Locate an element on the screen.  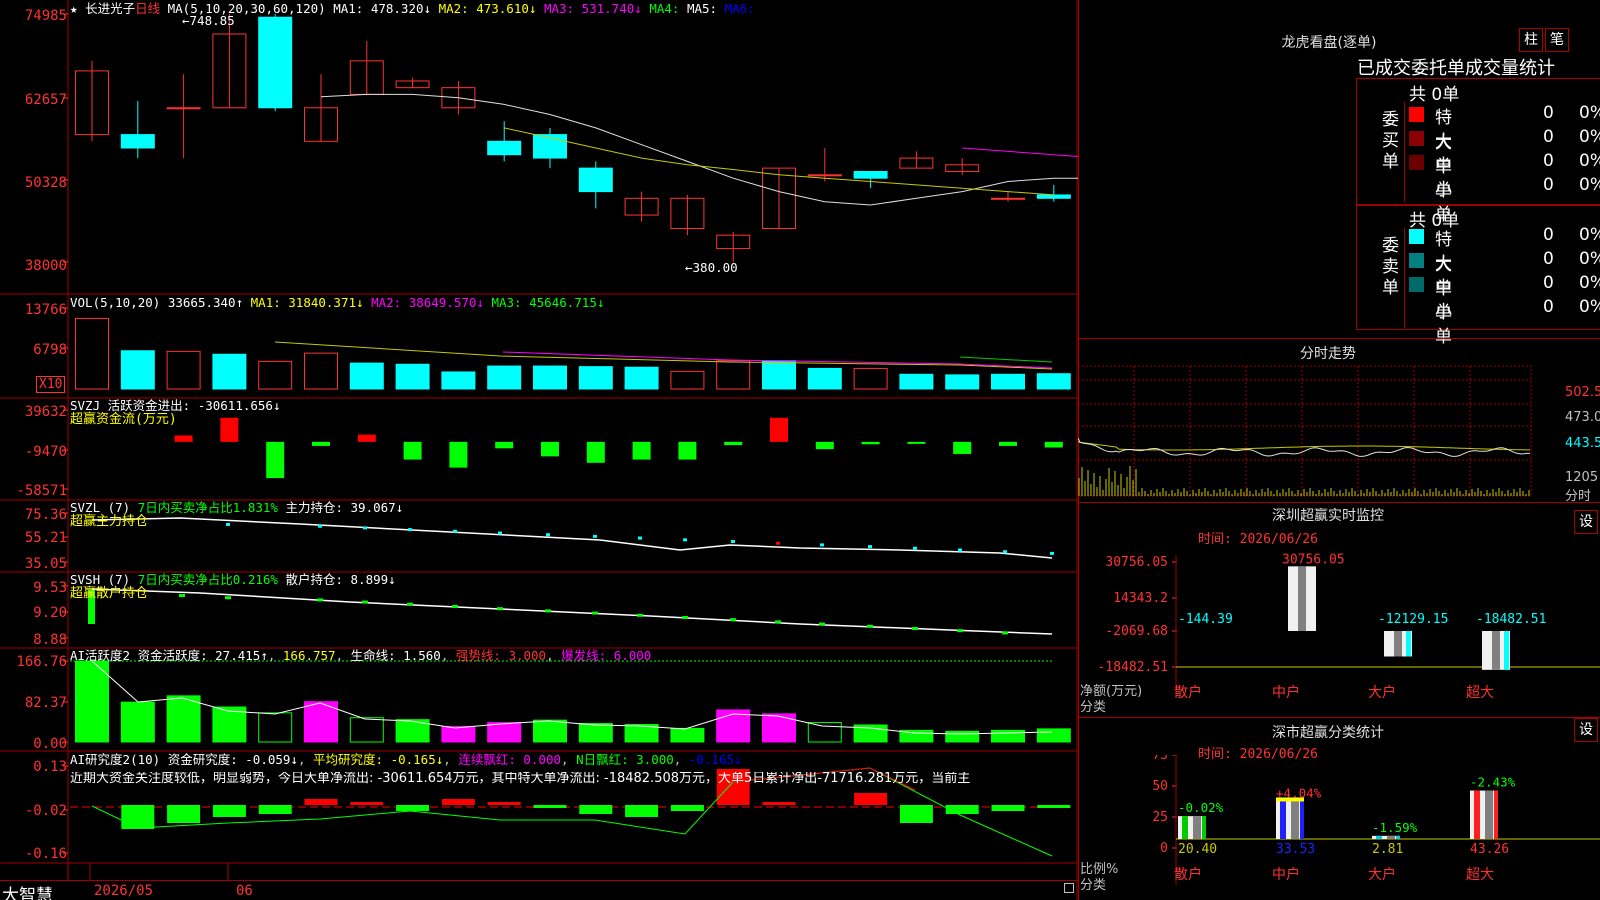
vol-y-label: 6798 is located at coordinates (50, 350).